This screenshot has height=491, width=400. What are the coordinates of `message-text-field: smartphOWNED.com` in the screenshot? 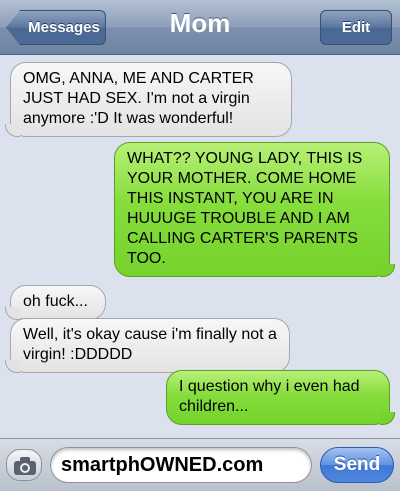 It's located at (181, 465).